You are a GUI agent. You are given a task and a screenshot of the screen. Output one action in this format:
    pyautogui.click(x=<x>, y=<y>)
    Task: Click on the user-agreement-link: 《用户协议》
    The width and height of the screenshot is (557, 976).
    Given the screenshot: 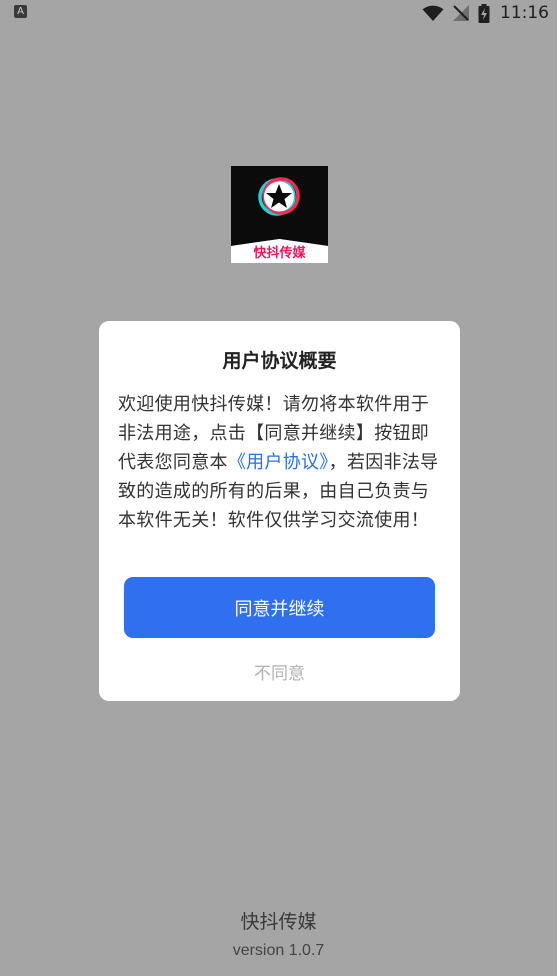 What is the action you would take?
    pyautogui.click(x=278, y=462)
    